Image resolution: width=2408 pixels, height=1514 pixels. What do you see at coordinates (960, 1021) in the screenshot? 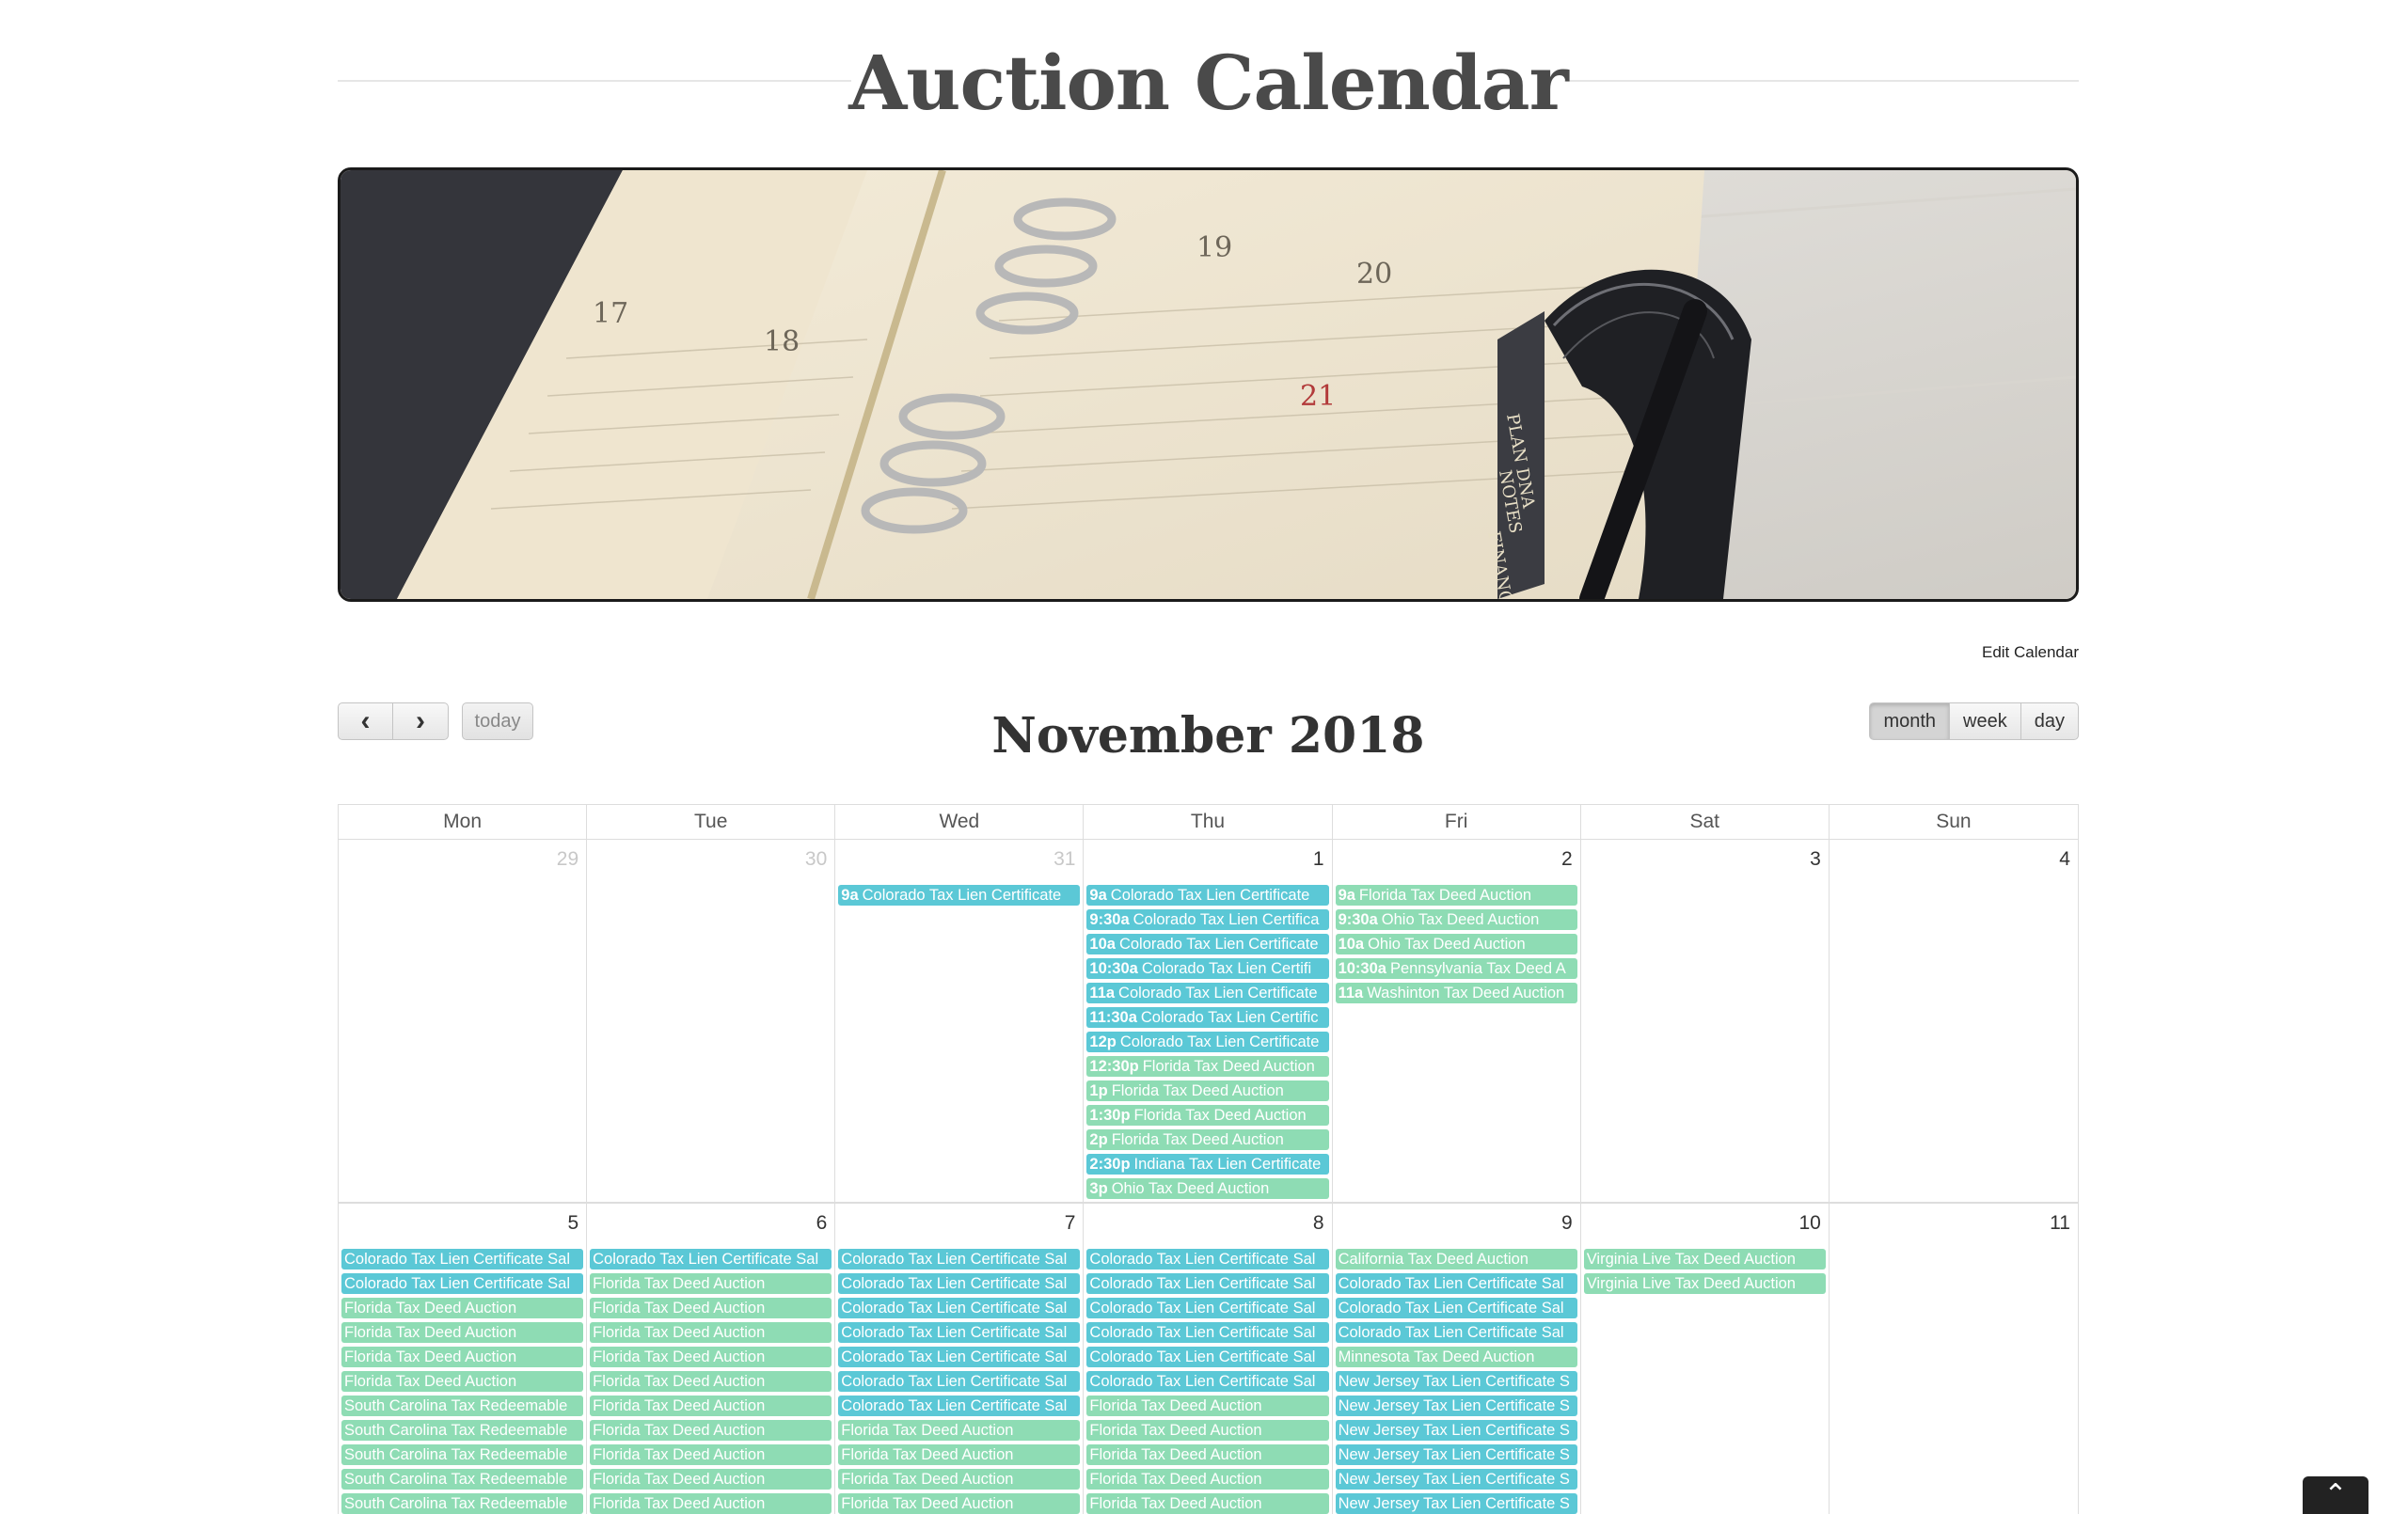
I see `day-cell: 31 9a Colorado Tax Lien Certificate` at bounding box center [960, 1021].